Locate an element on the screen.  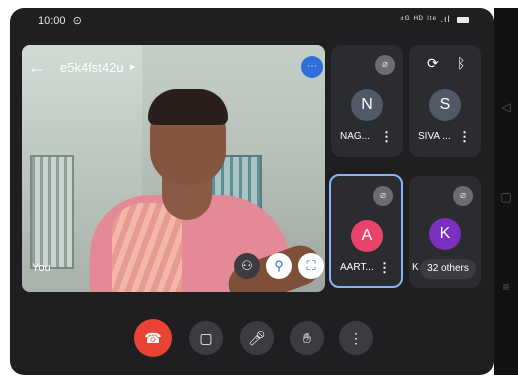
background-window is located at coordinates (52, 212).